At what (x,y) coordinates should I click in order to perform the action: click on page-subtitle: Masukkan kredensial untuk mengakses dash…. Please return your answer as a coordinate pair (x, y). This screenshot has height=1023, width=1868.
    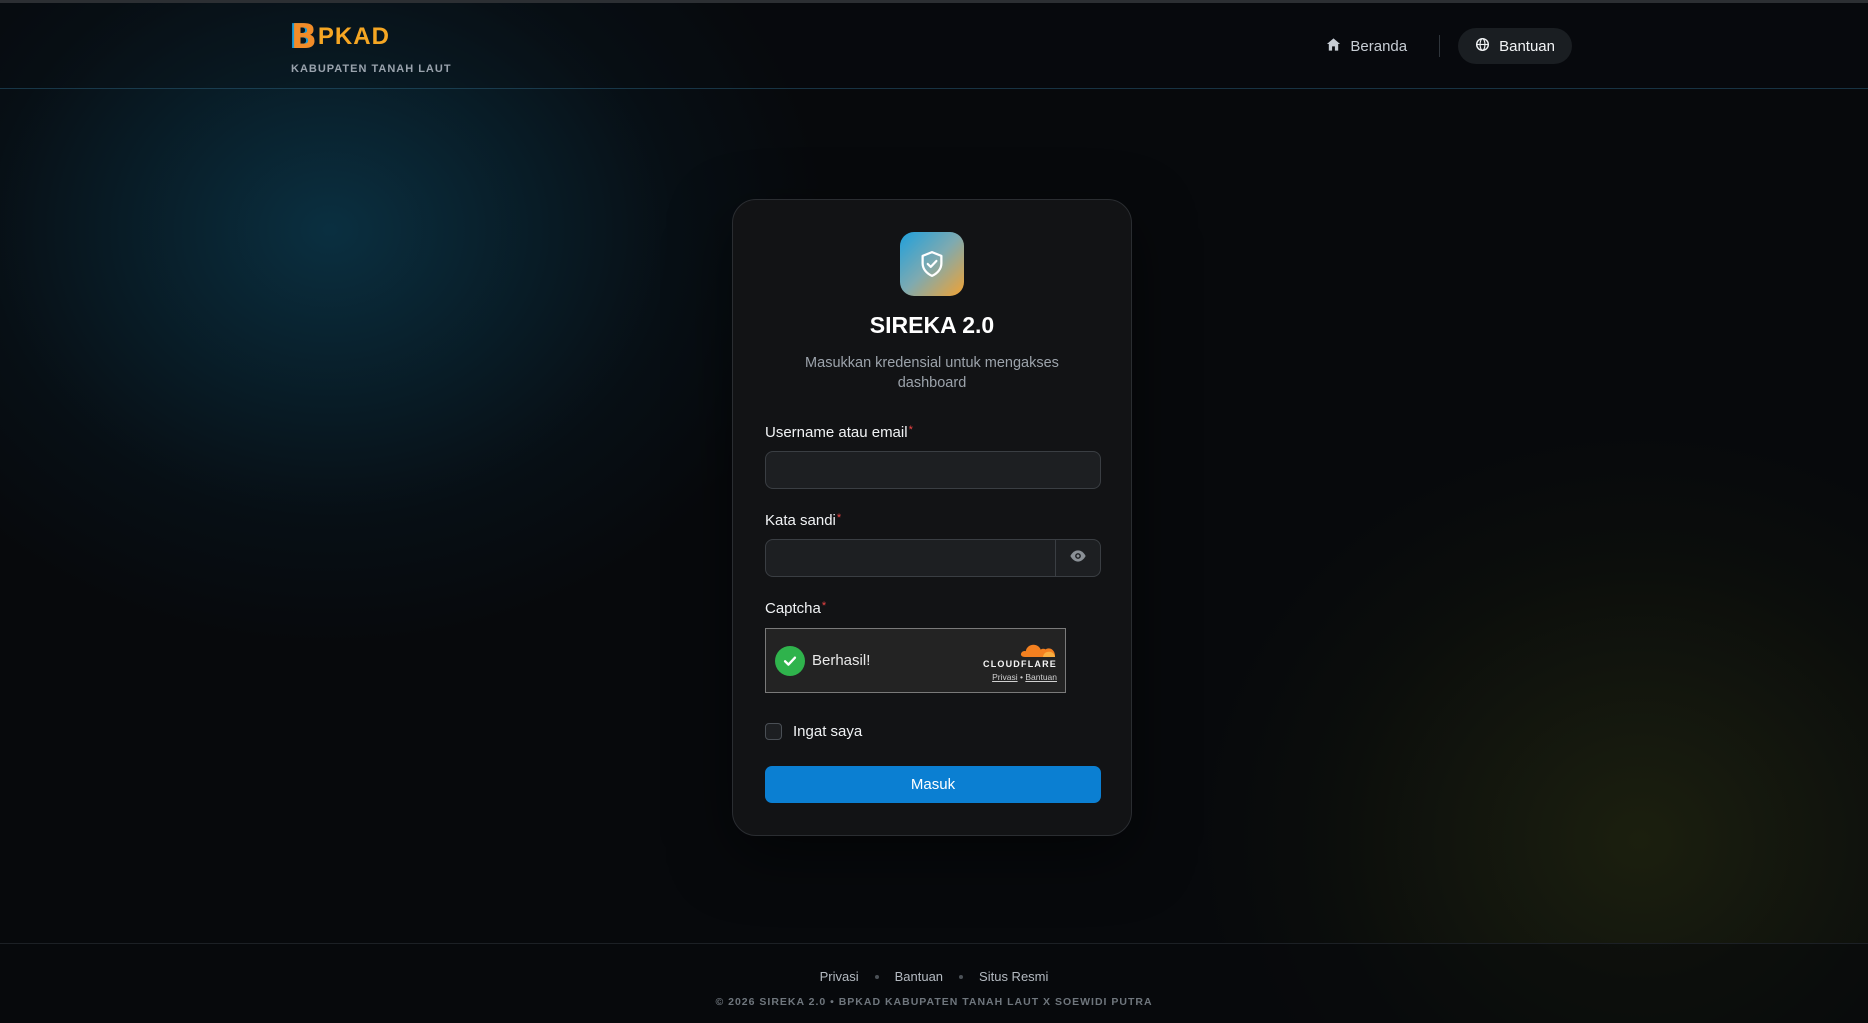
    Looking at the image, I should click on (932, 373).